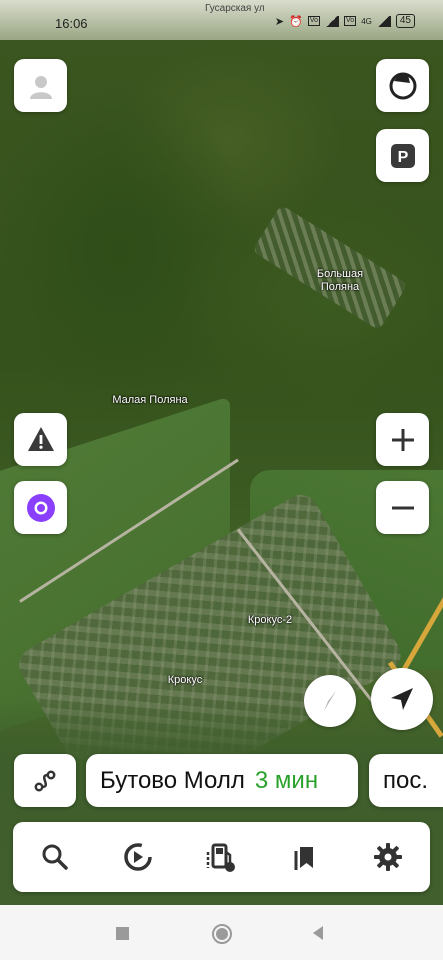 The width and height of the screenshot is (443, 960). I want to click on tab-music, so click(138, 857).